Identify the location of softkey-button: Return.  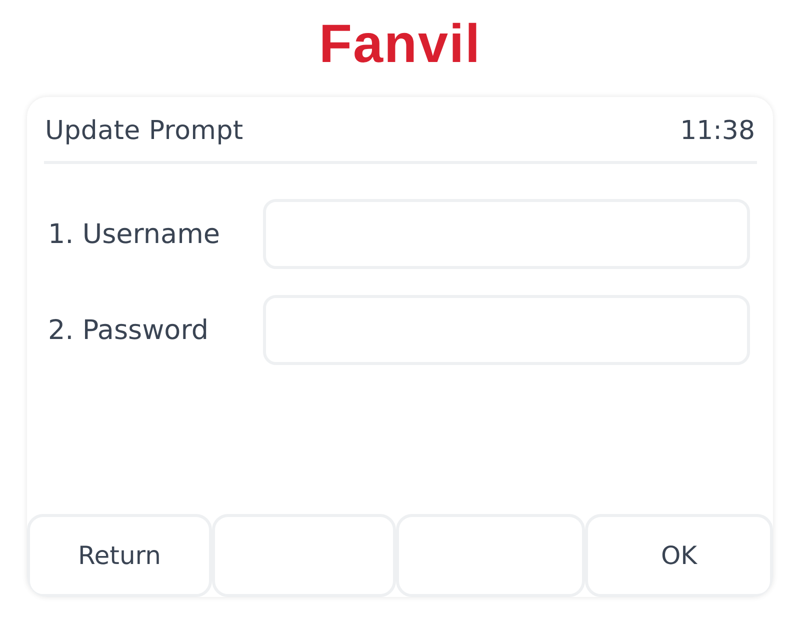
(119, 555).